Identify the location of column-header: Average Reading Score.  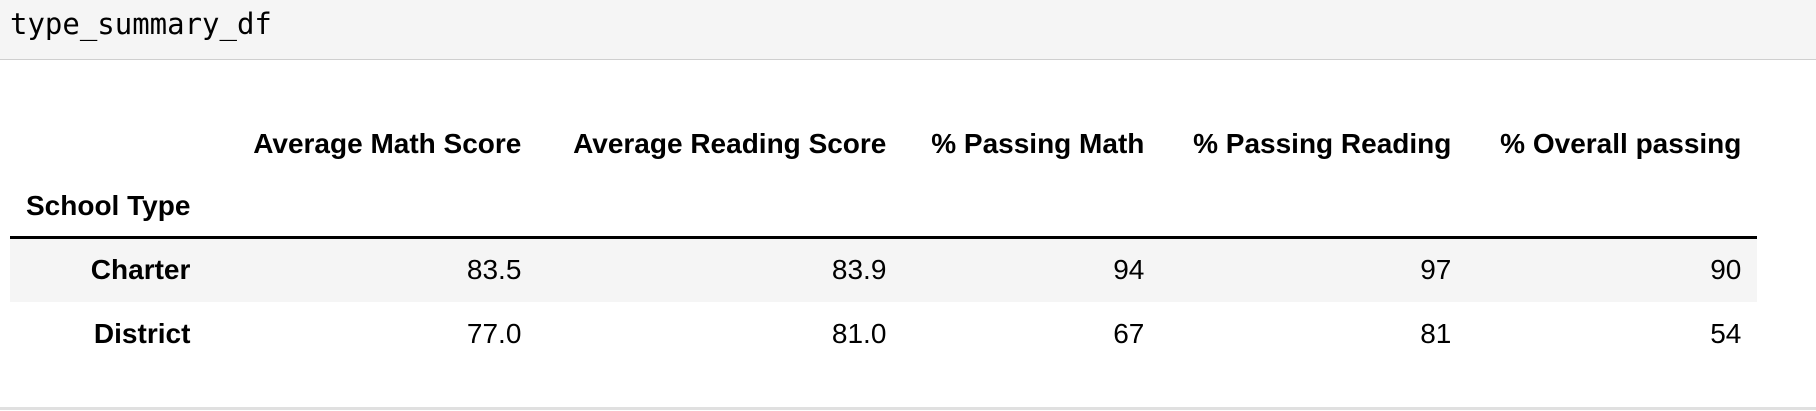
(730, 143).